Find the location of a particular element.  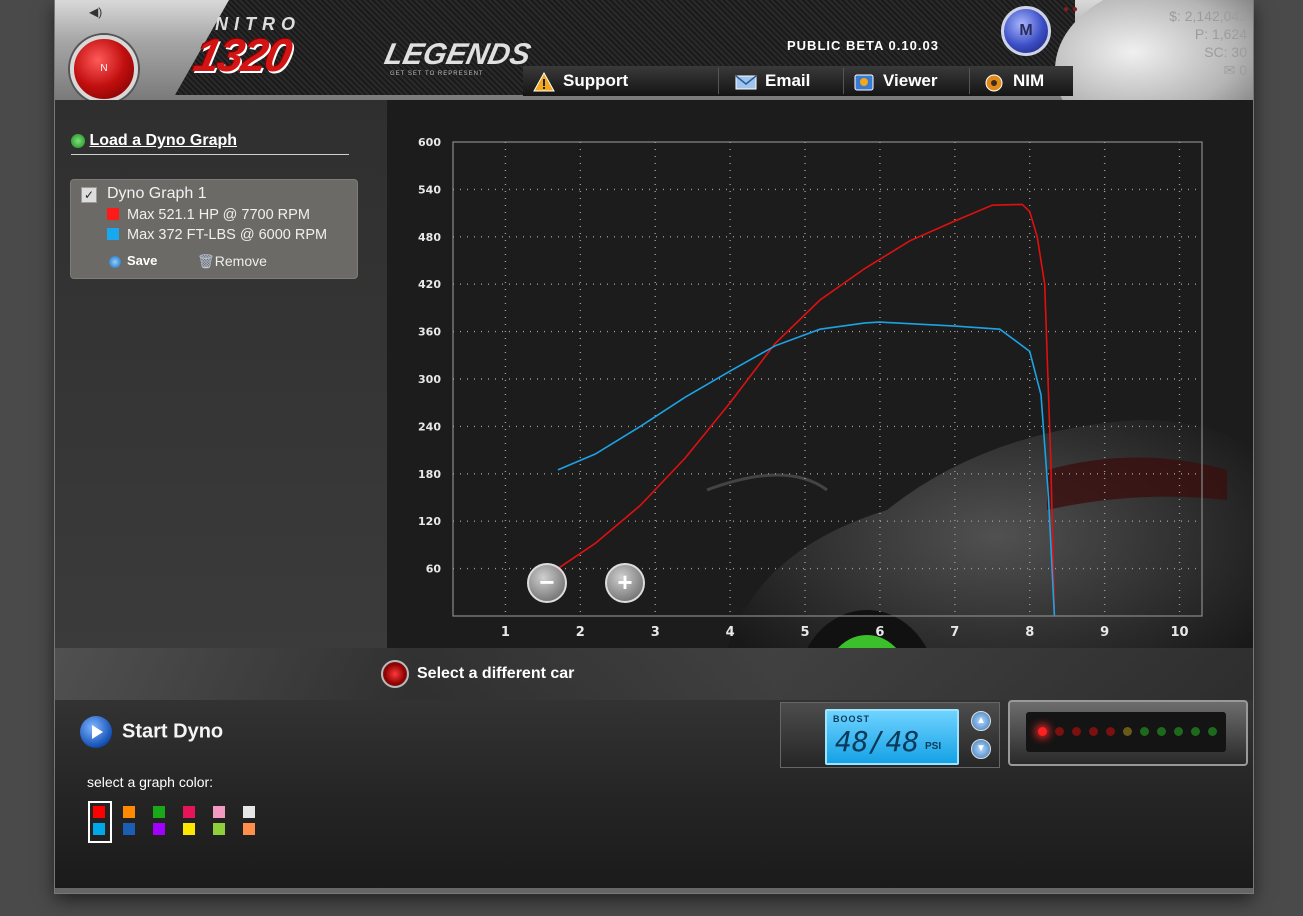

select-car-label: Select a different car is located at coordinates (496, 674).